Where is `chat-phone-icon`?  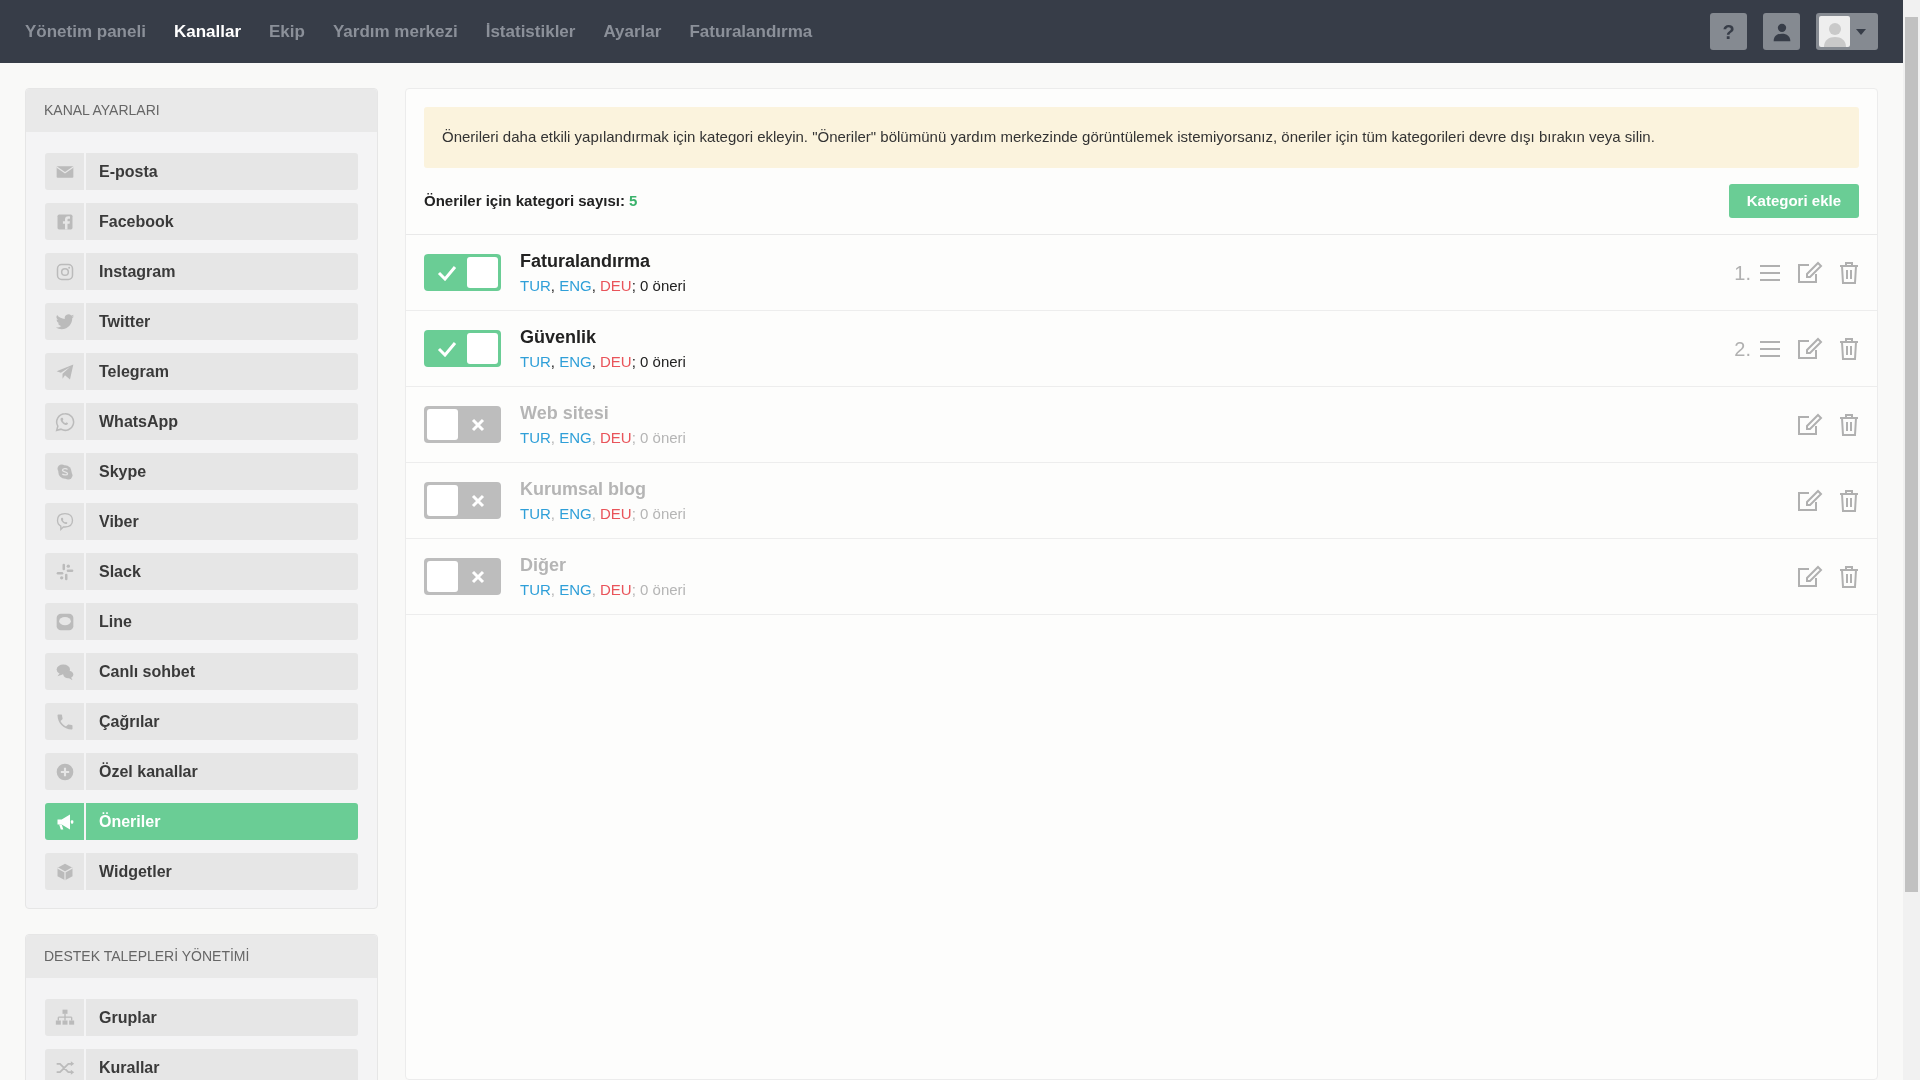 chat-phone-icon is located at coordinates (64, 421).